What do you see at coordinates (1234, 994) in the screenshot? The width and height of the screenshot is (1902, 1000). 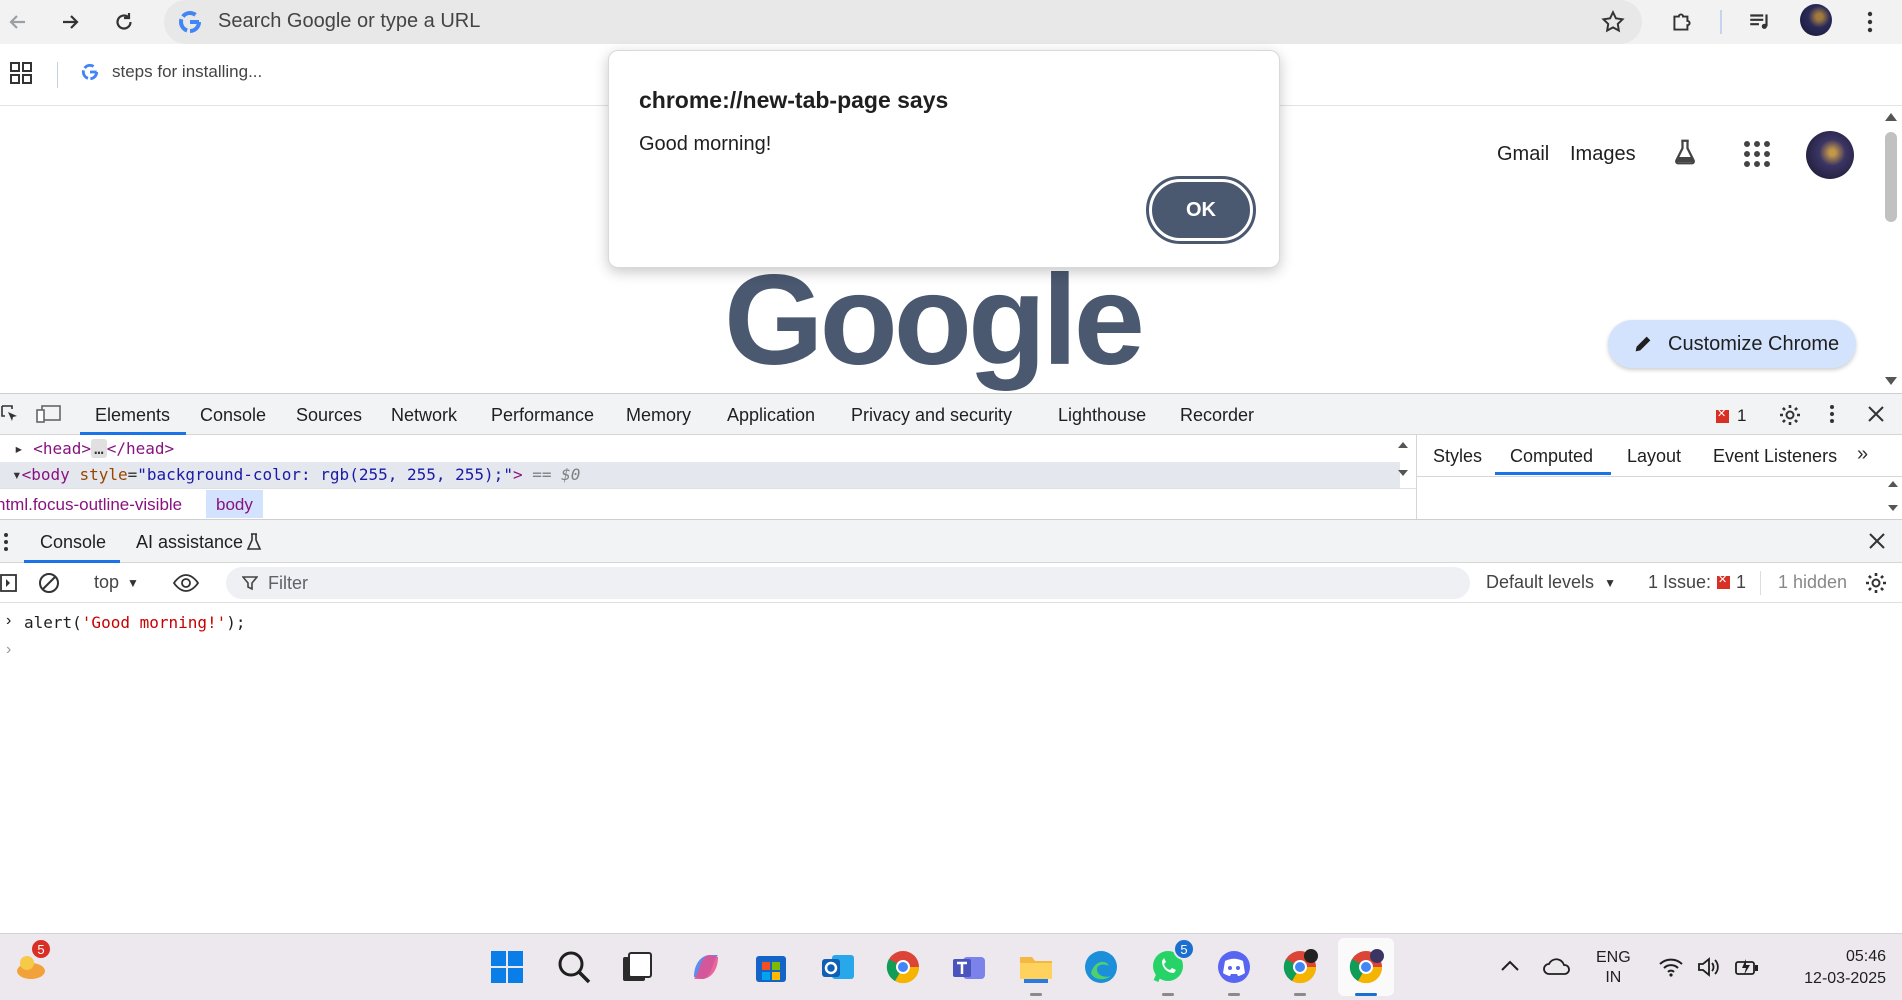 I see `running-indicator` at bounding box center [1234, 994].